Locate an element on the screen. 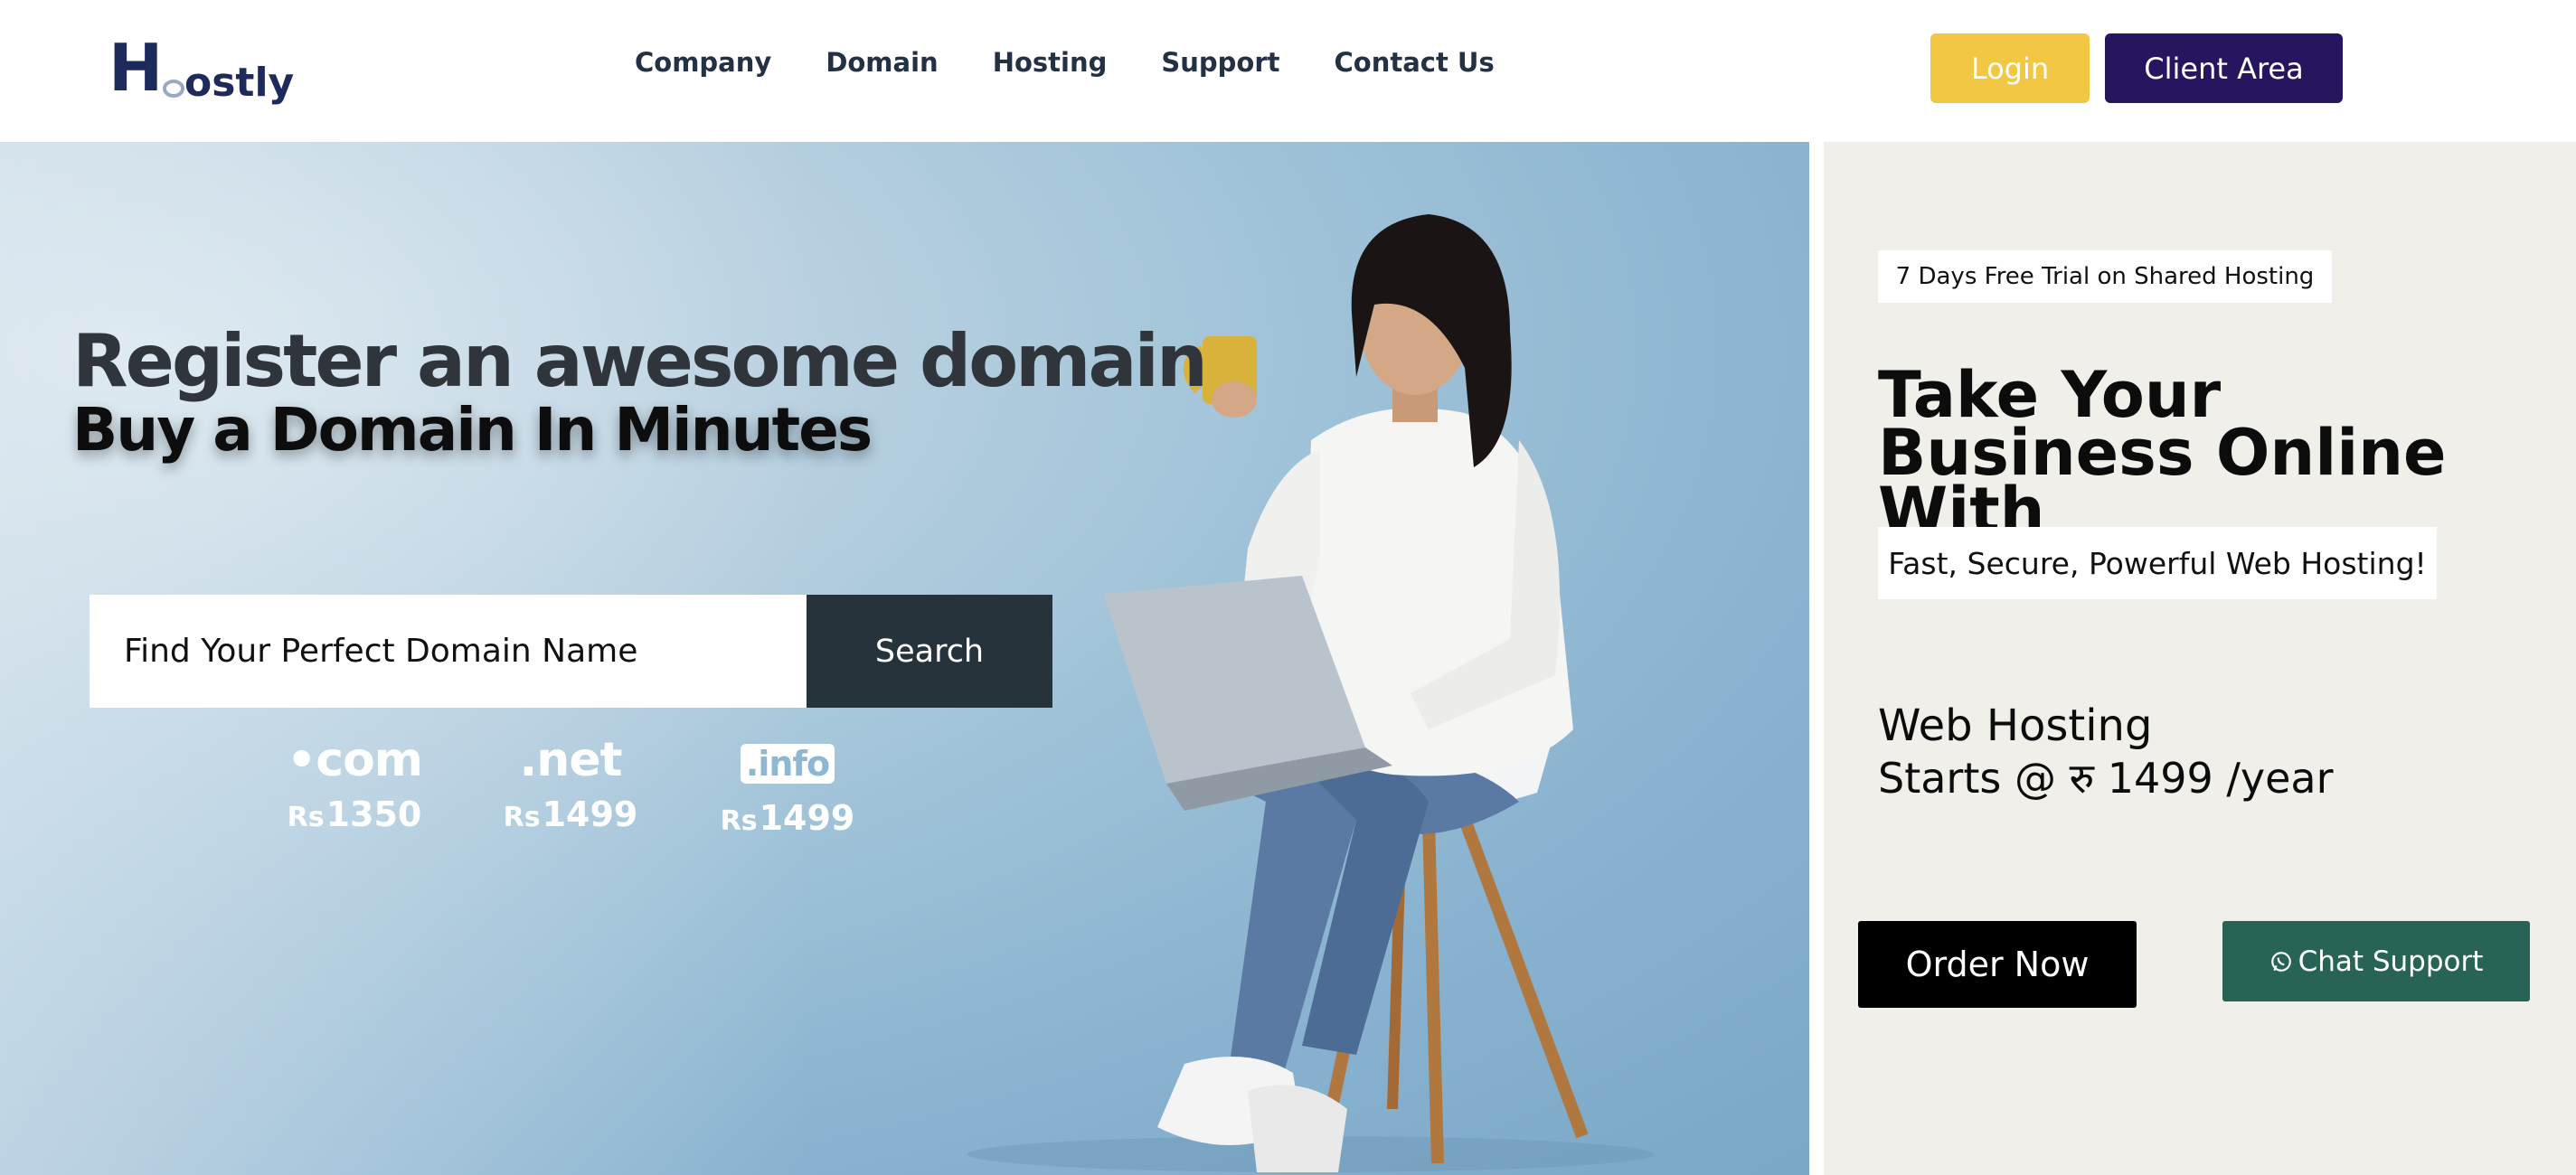  domain-search-form: Search is located at coordinates (571, 651).